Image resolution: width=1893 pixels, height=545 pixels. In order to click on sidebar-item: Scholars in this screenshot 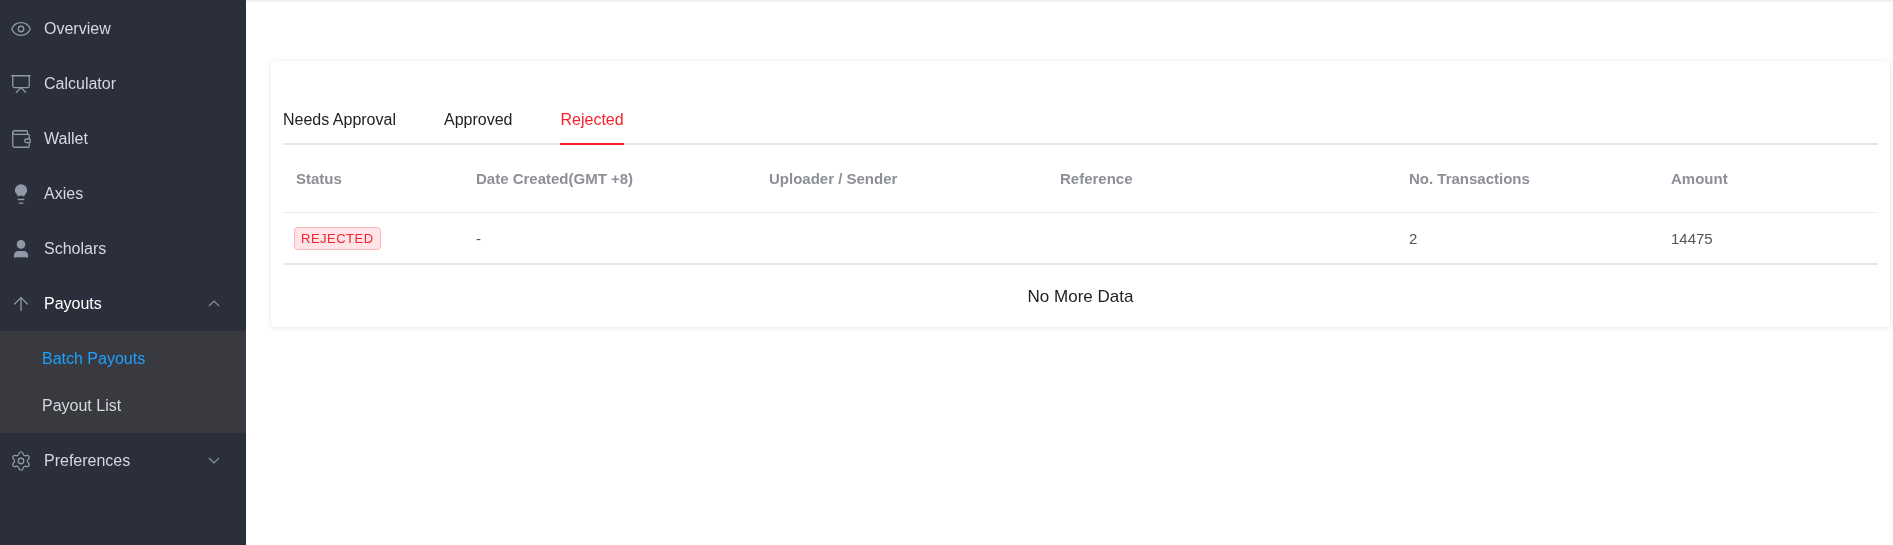, I will do `click(123, 248)`.